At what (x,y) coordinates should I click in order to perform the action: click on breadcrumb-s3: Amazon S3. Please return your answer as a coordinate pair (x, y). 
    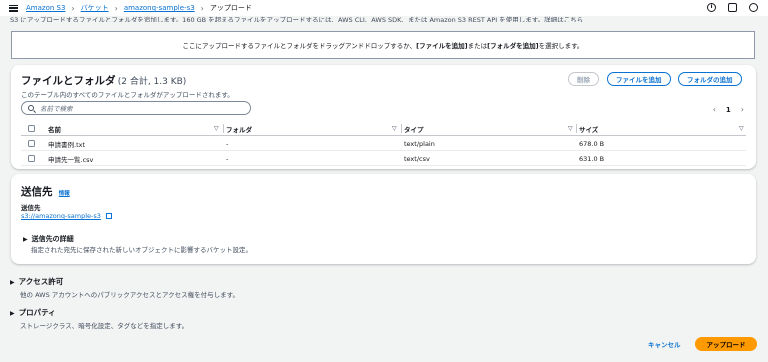
    Looking at the image, I should click on (45, 8).